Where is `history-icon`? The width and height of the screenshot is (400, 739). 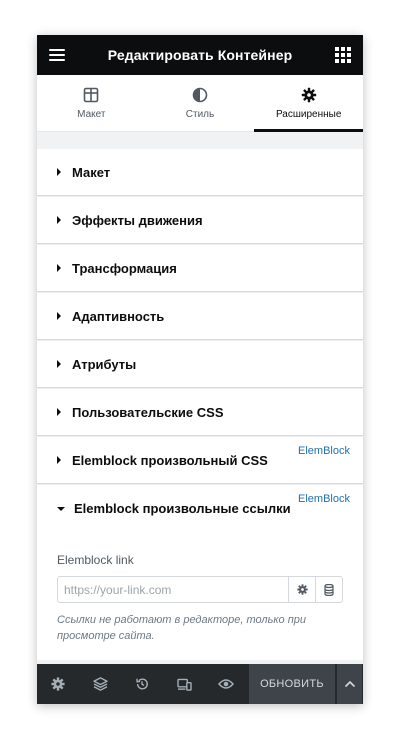 history-icon is located at coordinates (142, 684).